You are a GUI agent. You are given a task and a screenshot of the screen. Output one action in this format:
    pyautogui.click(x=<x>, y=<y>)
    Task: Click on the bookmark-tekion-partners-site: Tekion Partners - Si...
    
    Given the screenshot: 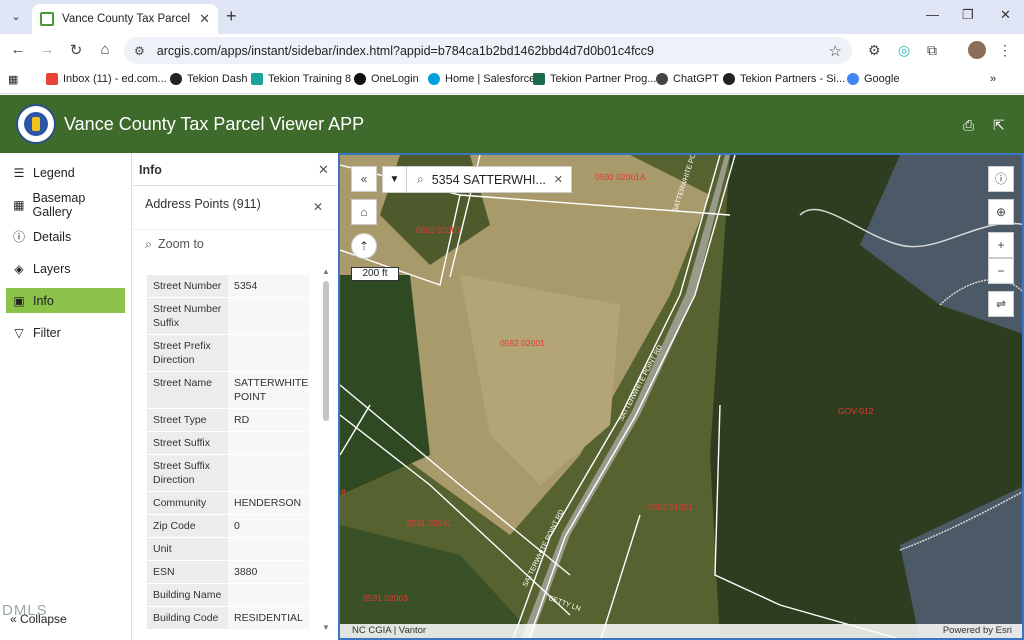 What is the action you would take?
    pyautogui.click(x=784, y=79)
    